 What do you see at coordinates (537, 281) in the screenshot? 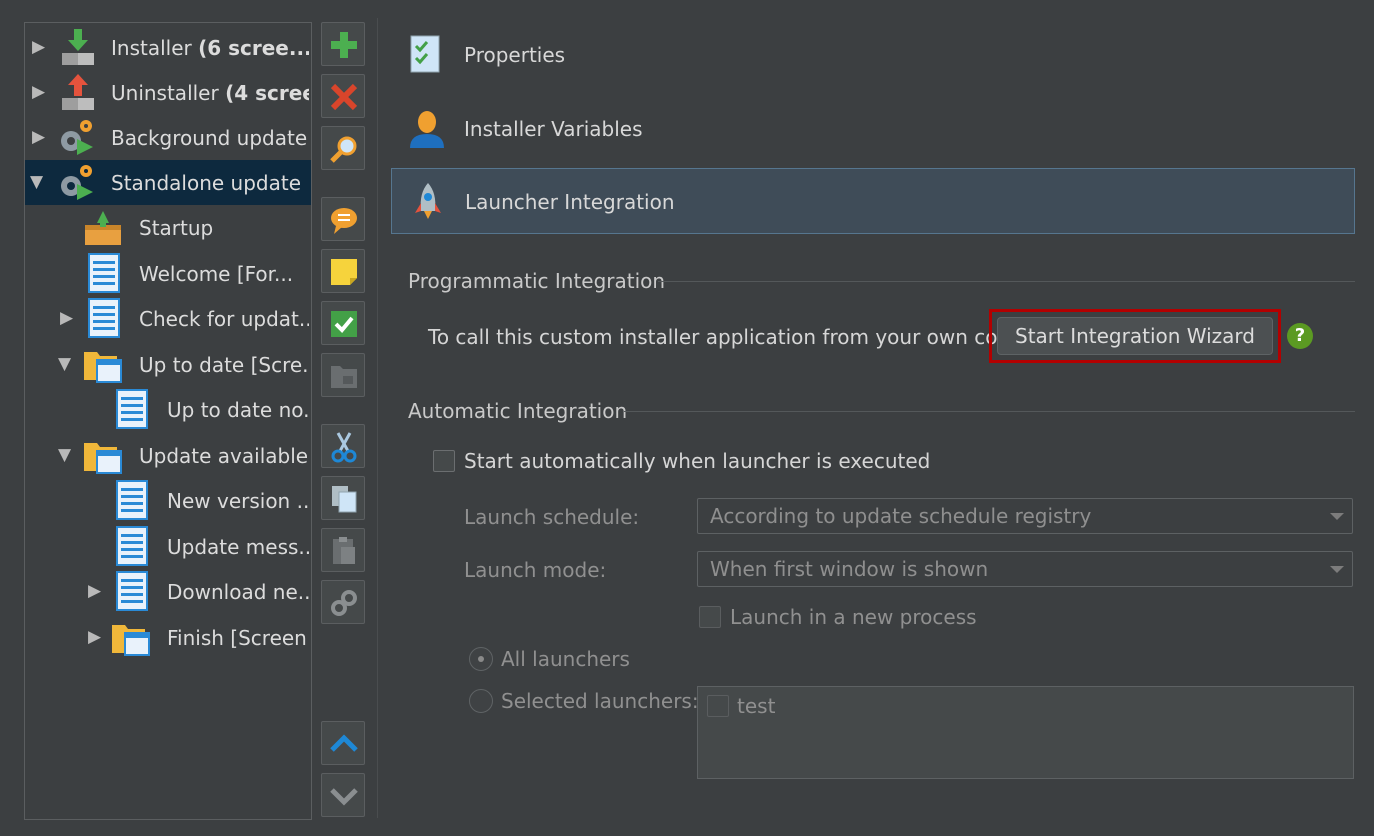
I see `section-title-programmatic: Programmatic Integration` at bounding box center [537, 281].